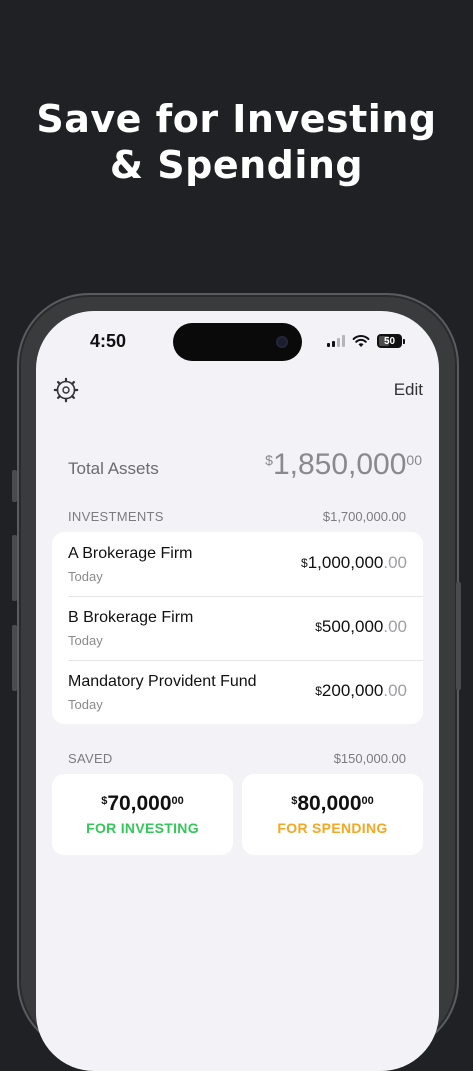 This screenshot has height=1071, width=473. What do you see at coordinates (116, 516) in the screenshot?
I see `investments-label: INVESTMENTS` at bounding box center [116, 516].